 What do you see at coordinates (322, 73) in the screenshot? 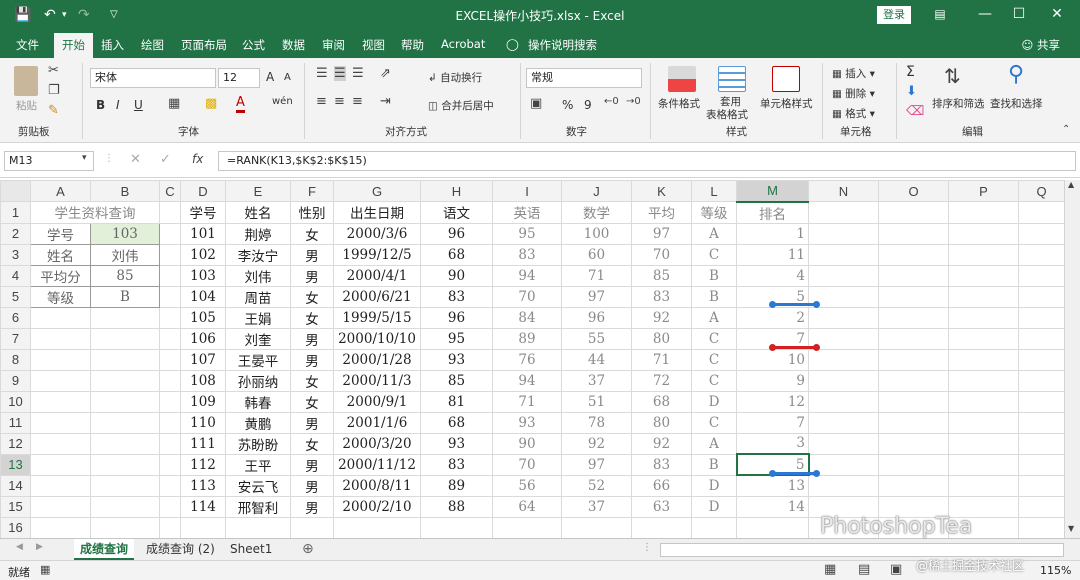
I see `align-top-icon: ☰` at bounding box center [322, 73].